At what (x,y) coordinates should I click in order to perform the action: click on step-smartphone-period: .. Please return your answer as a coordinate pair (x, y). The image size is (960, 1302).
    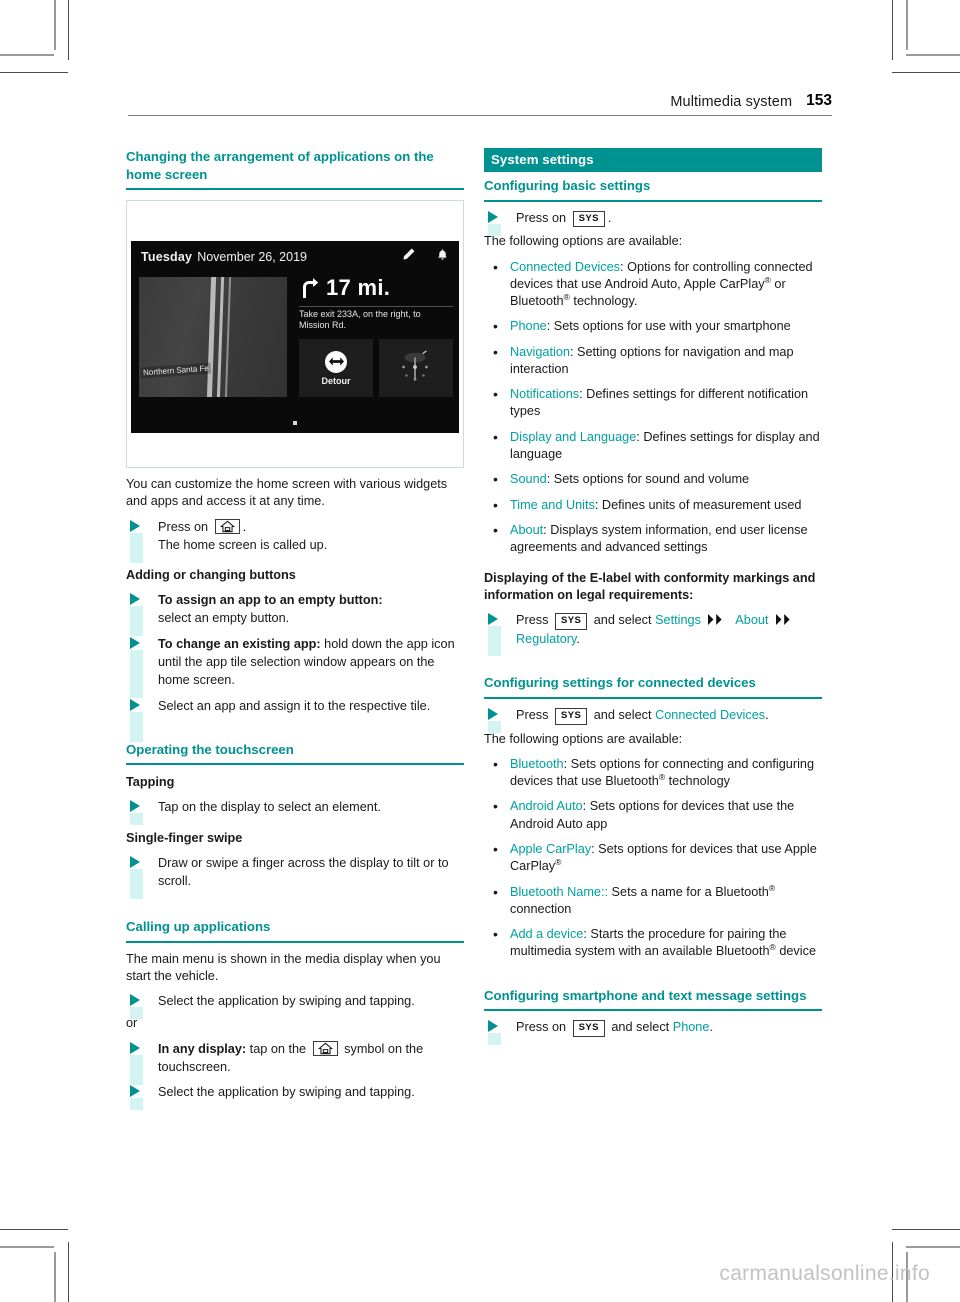
    Looking at the image, I should click on (711, 1027).